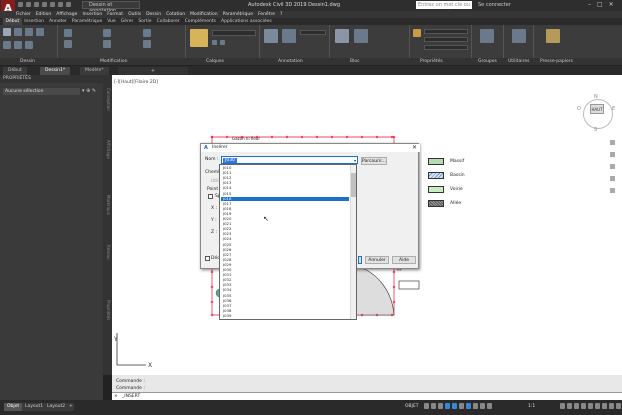 This screenshot has width=622, height=415. I want to click on viewcube-west: O, so click(579, 109).